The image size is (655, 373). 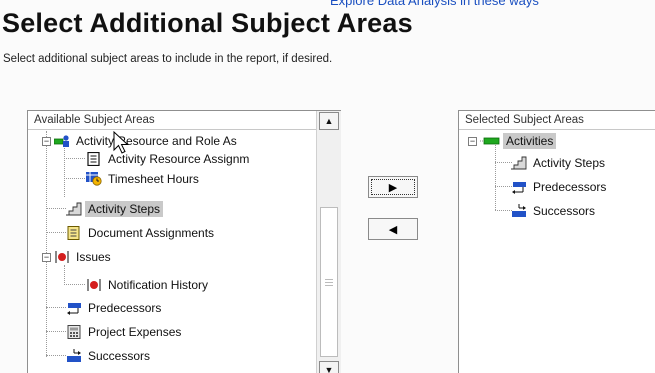 What do you see at coordinates (74, 233) in the screenshot?
I see `document-assignment-icon` at bounding box center [74, 233].